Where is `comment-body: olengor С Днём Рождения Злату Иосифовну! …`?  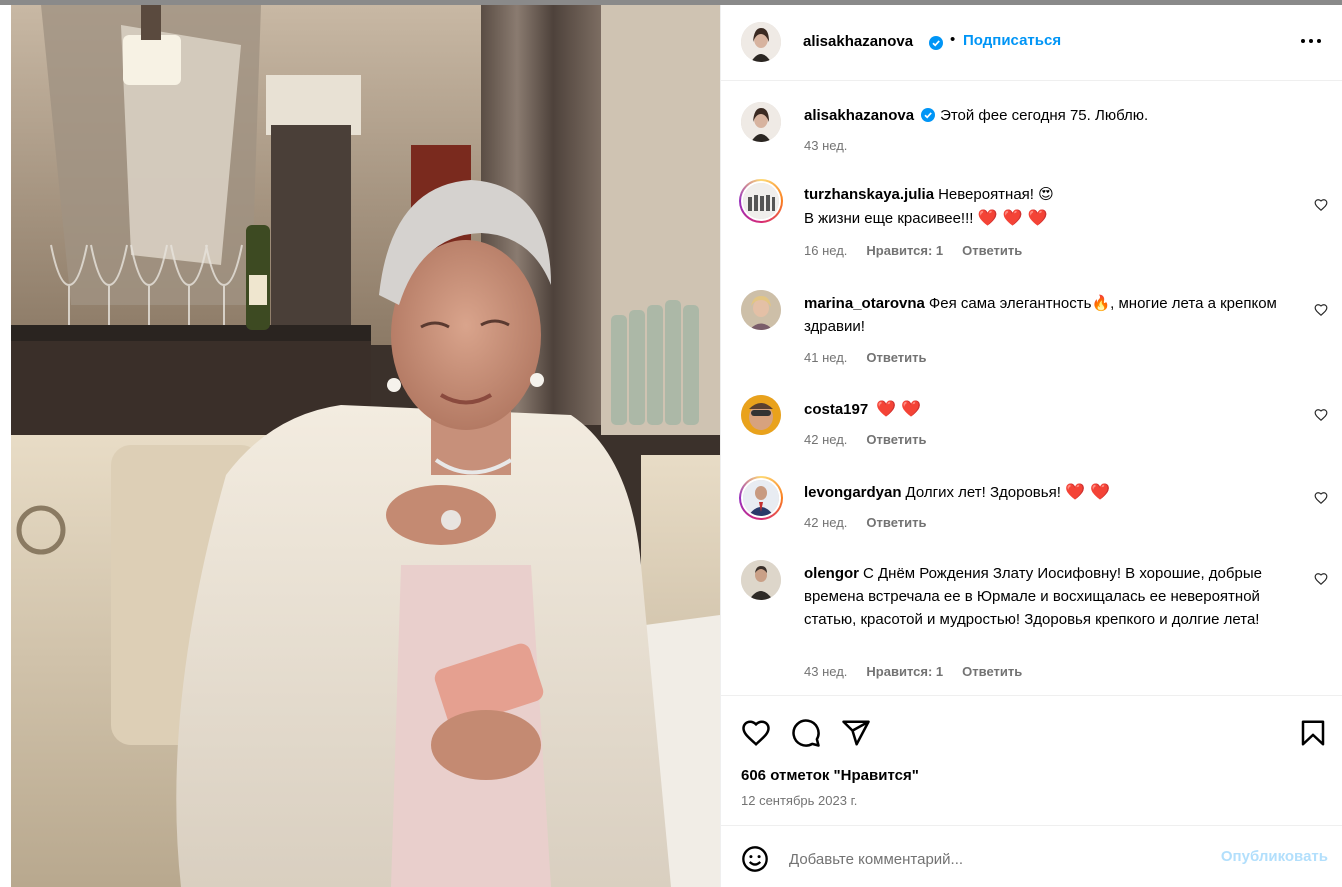
comment-body: olengor С Днём Рождения Злату Иосифовну! … is located at coordinates (1049, 596).